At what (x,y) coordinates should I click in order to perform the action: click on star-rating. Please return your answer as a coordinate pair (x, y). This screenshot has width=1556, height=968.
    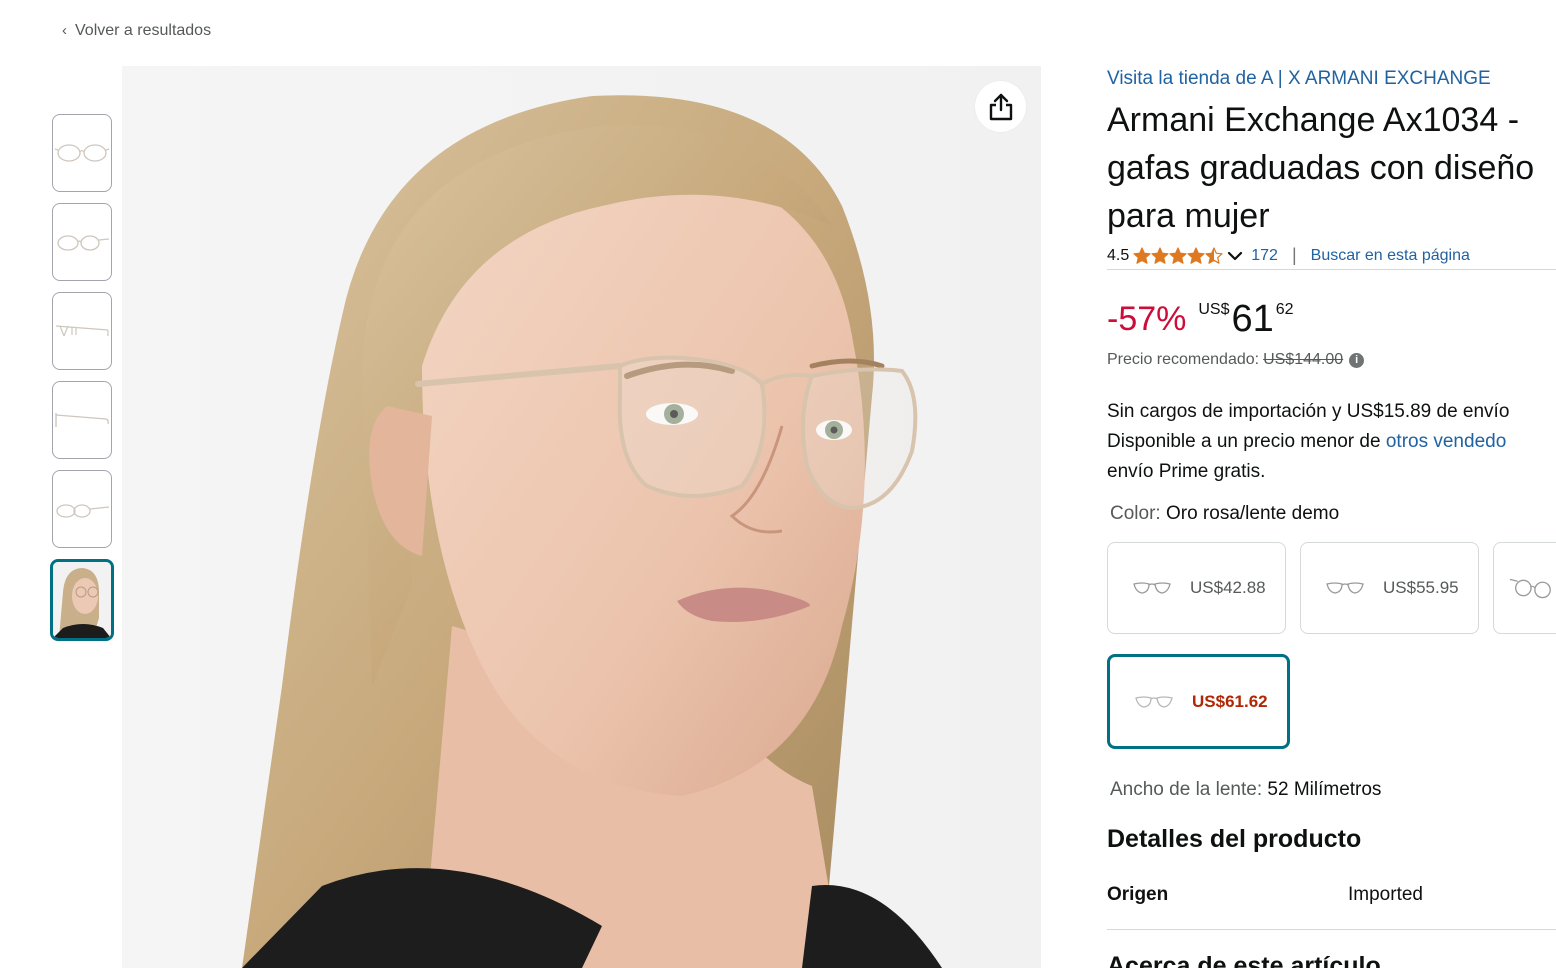
    Looking at the image, I should click on (1178, 255).